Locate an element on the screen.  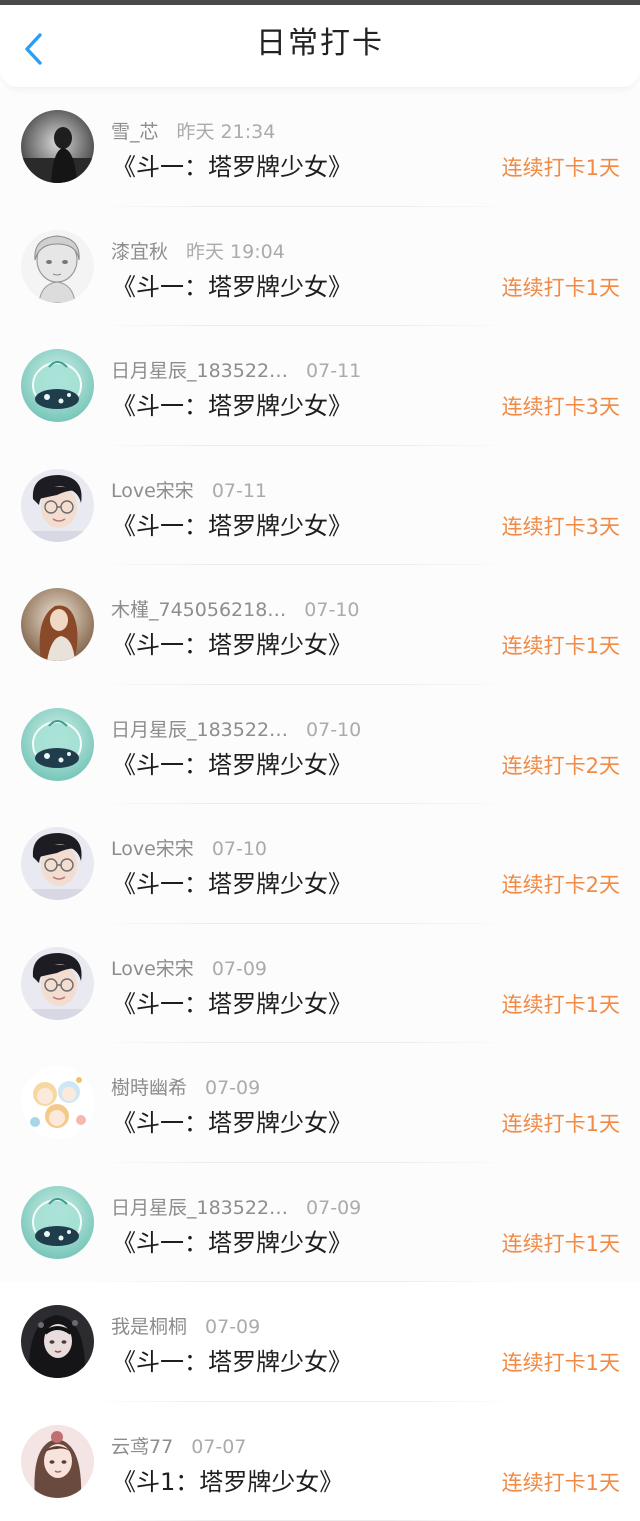
list-item: 樹時幽希 07-09 《斗一：塔罗牌少女》 连续打卡1天 is located at coordinates (320, 1103).